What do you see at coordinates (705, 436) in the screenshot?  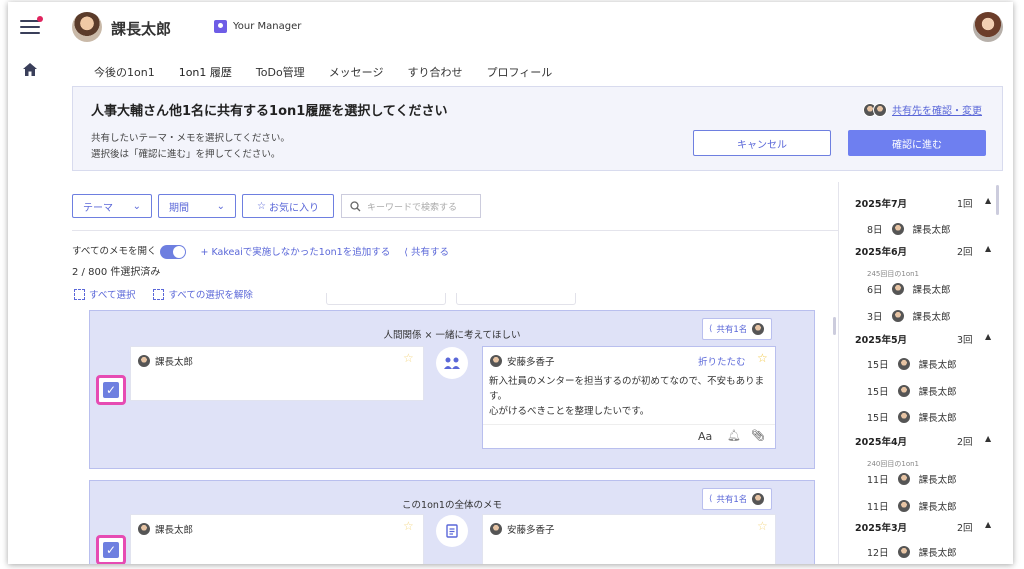 I see `font-format-icon: Aa` at bounding box center [705, 436].